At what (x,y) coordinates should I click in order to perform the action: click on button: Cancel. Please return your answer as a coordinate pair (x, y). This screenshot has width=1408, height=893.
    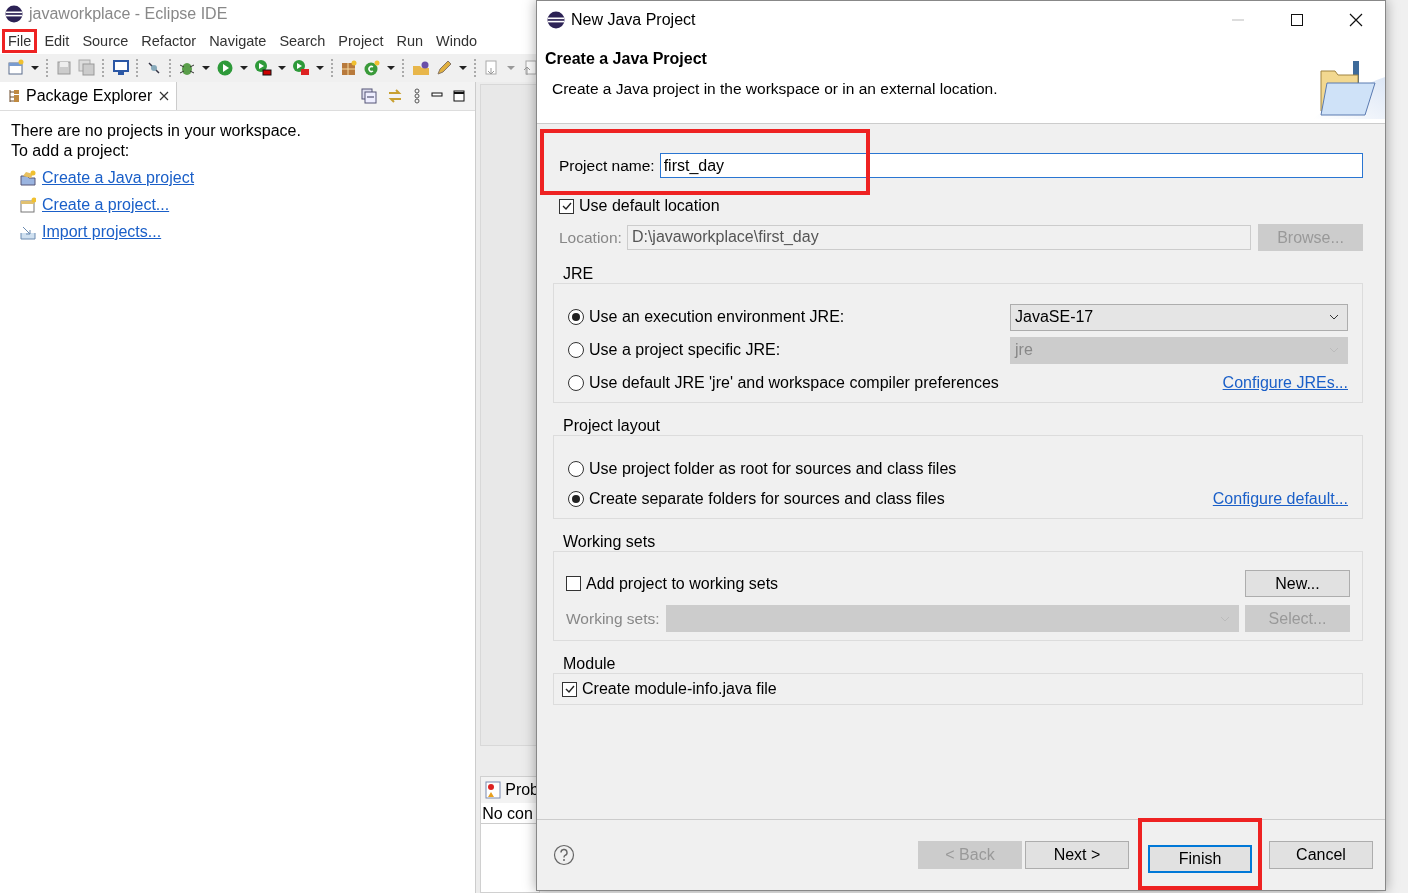
    Looking at the image, I should click on (1321, 855).